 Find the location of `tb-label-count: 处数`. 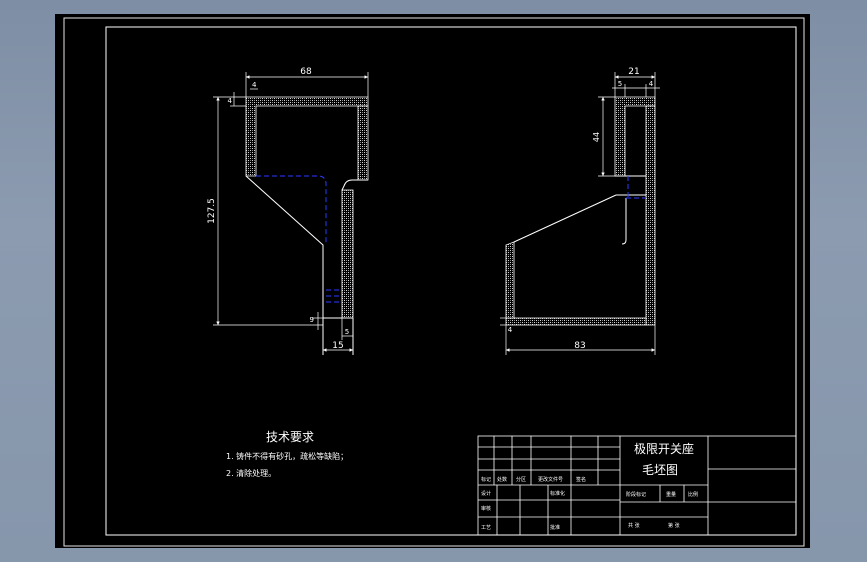

tb-label-count: 处数 is located at coordinates (502, 479).